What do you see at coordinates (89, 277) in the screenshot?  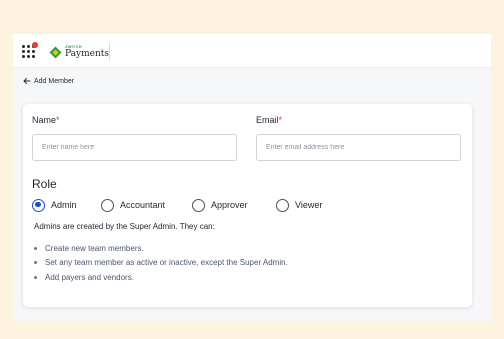 I see `permission-text: Add payers and vendors.` at bounding box center [89, 277].